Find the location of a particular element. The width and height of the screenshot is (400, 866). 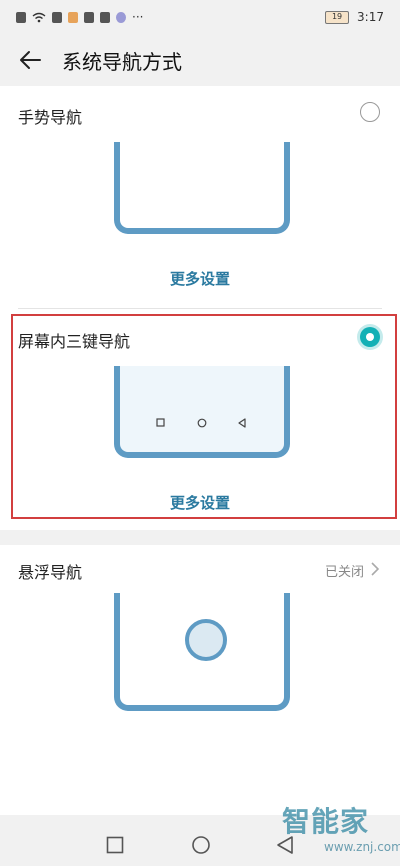

watermark-text: 智能家 is located at coordinates (326, 821).